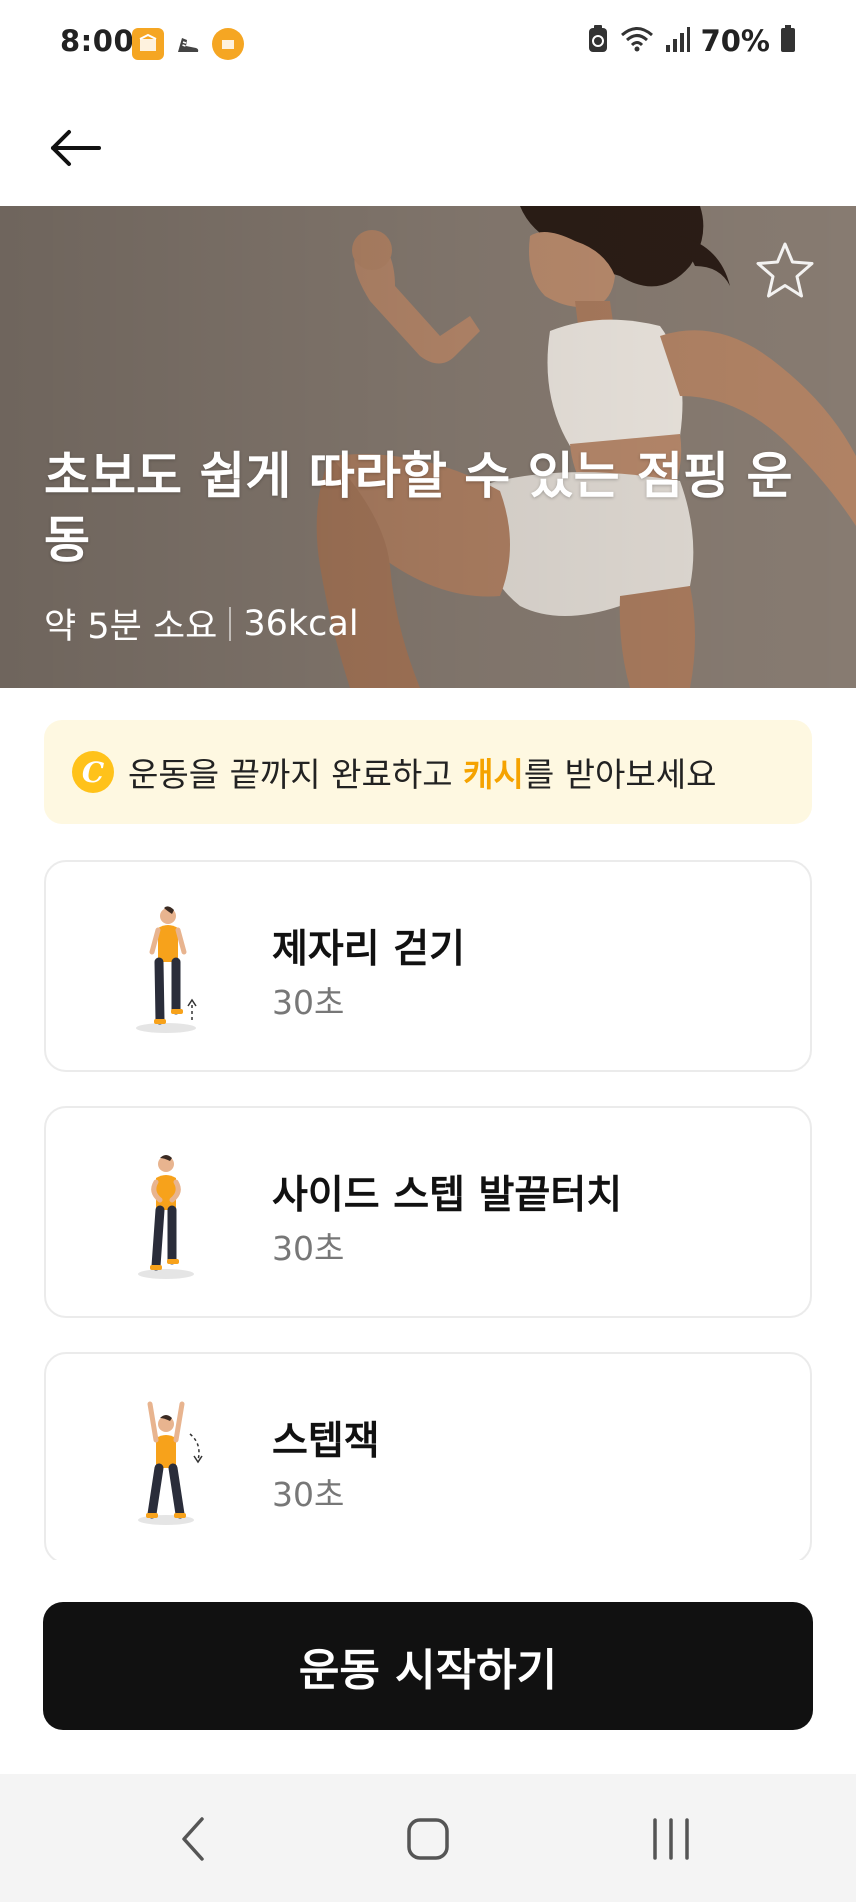  Describe the element at coordinates (131, 627) in the screenshot. I see `workout-duration: 약 5분 소요` at that location.